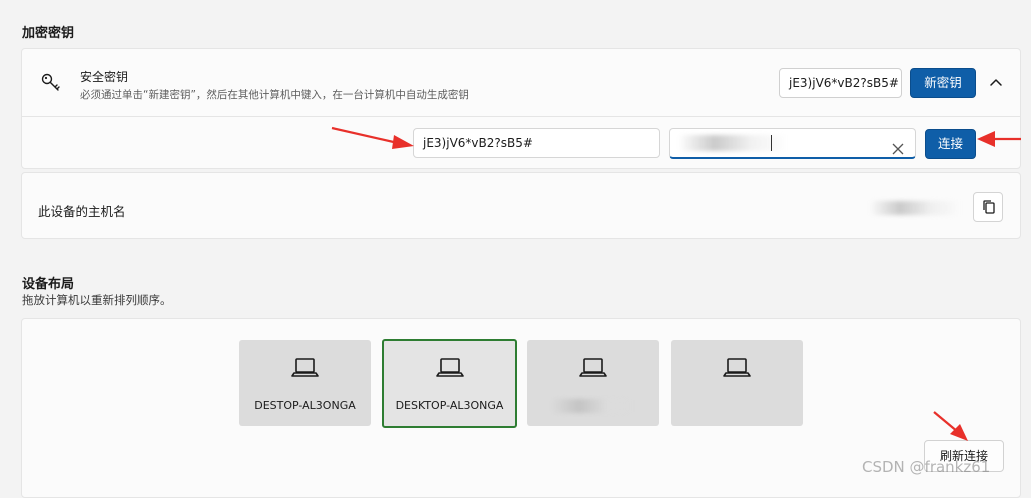 Image resolution: width=1031 pixels, height=498 pixels. I want to click on current-key-display: jE3)jV6*vB2?sB5#, so click(840, 83).